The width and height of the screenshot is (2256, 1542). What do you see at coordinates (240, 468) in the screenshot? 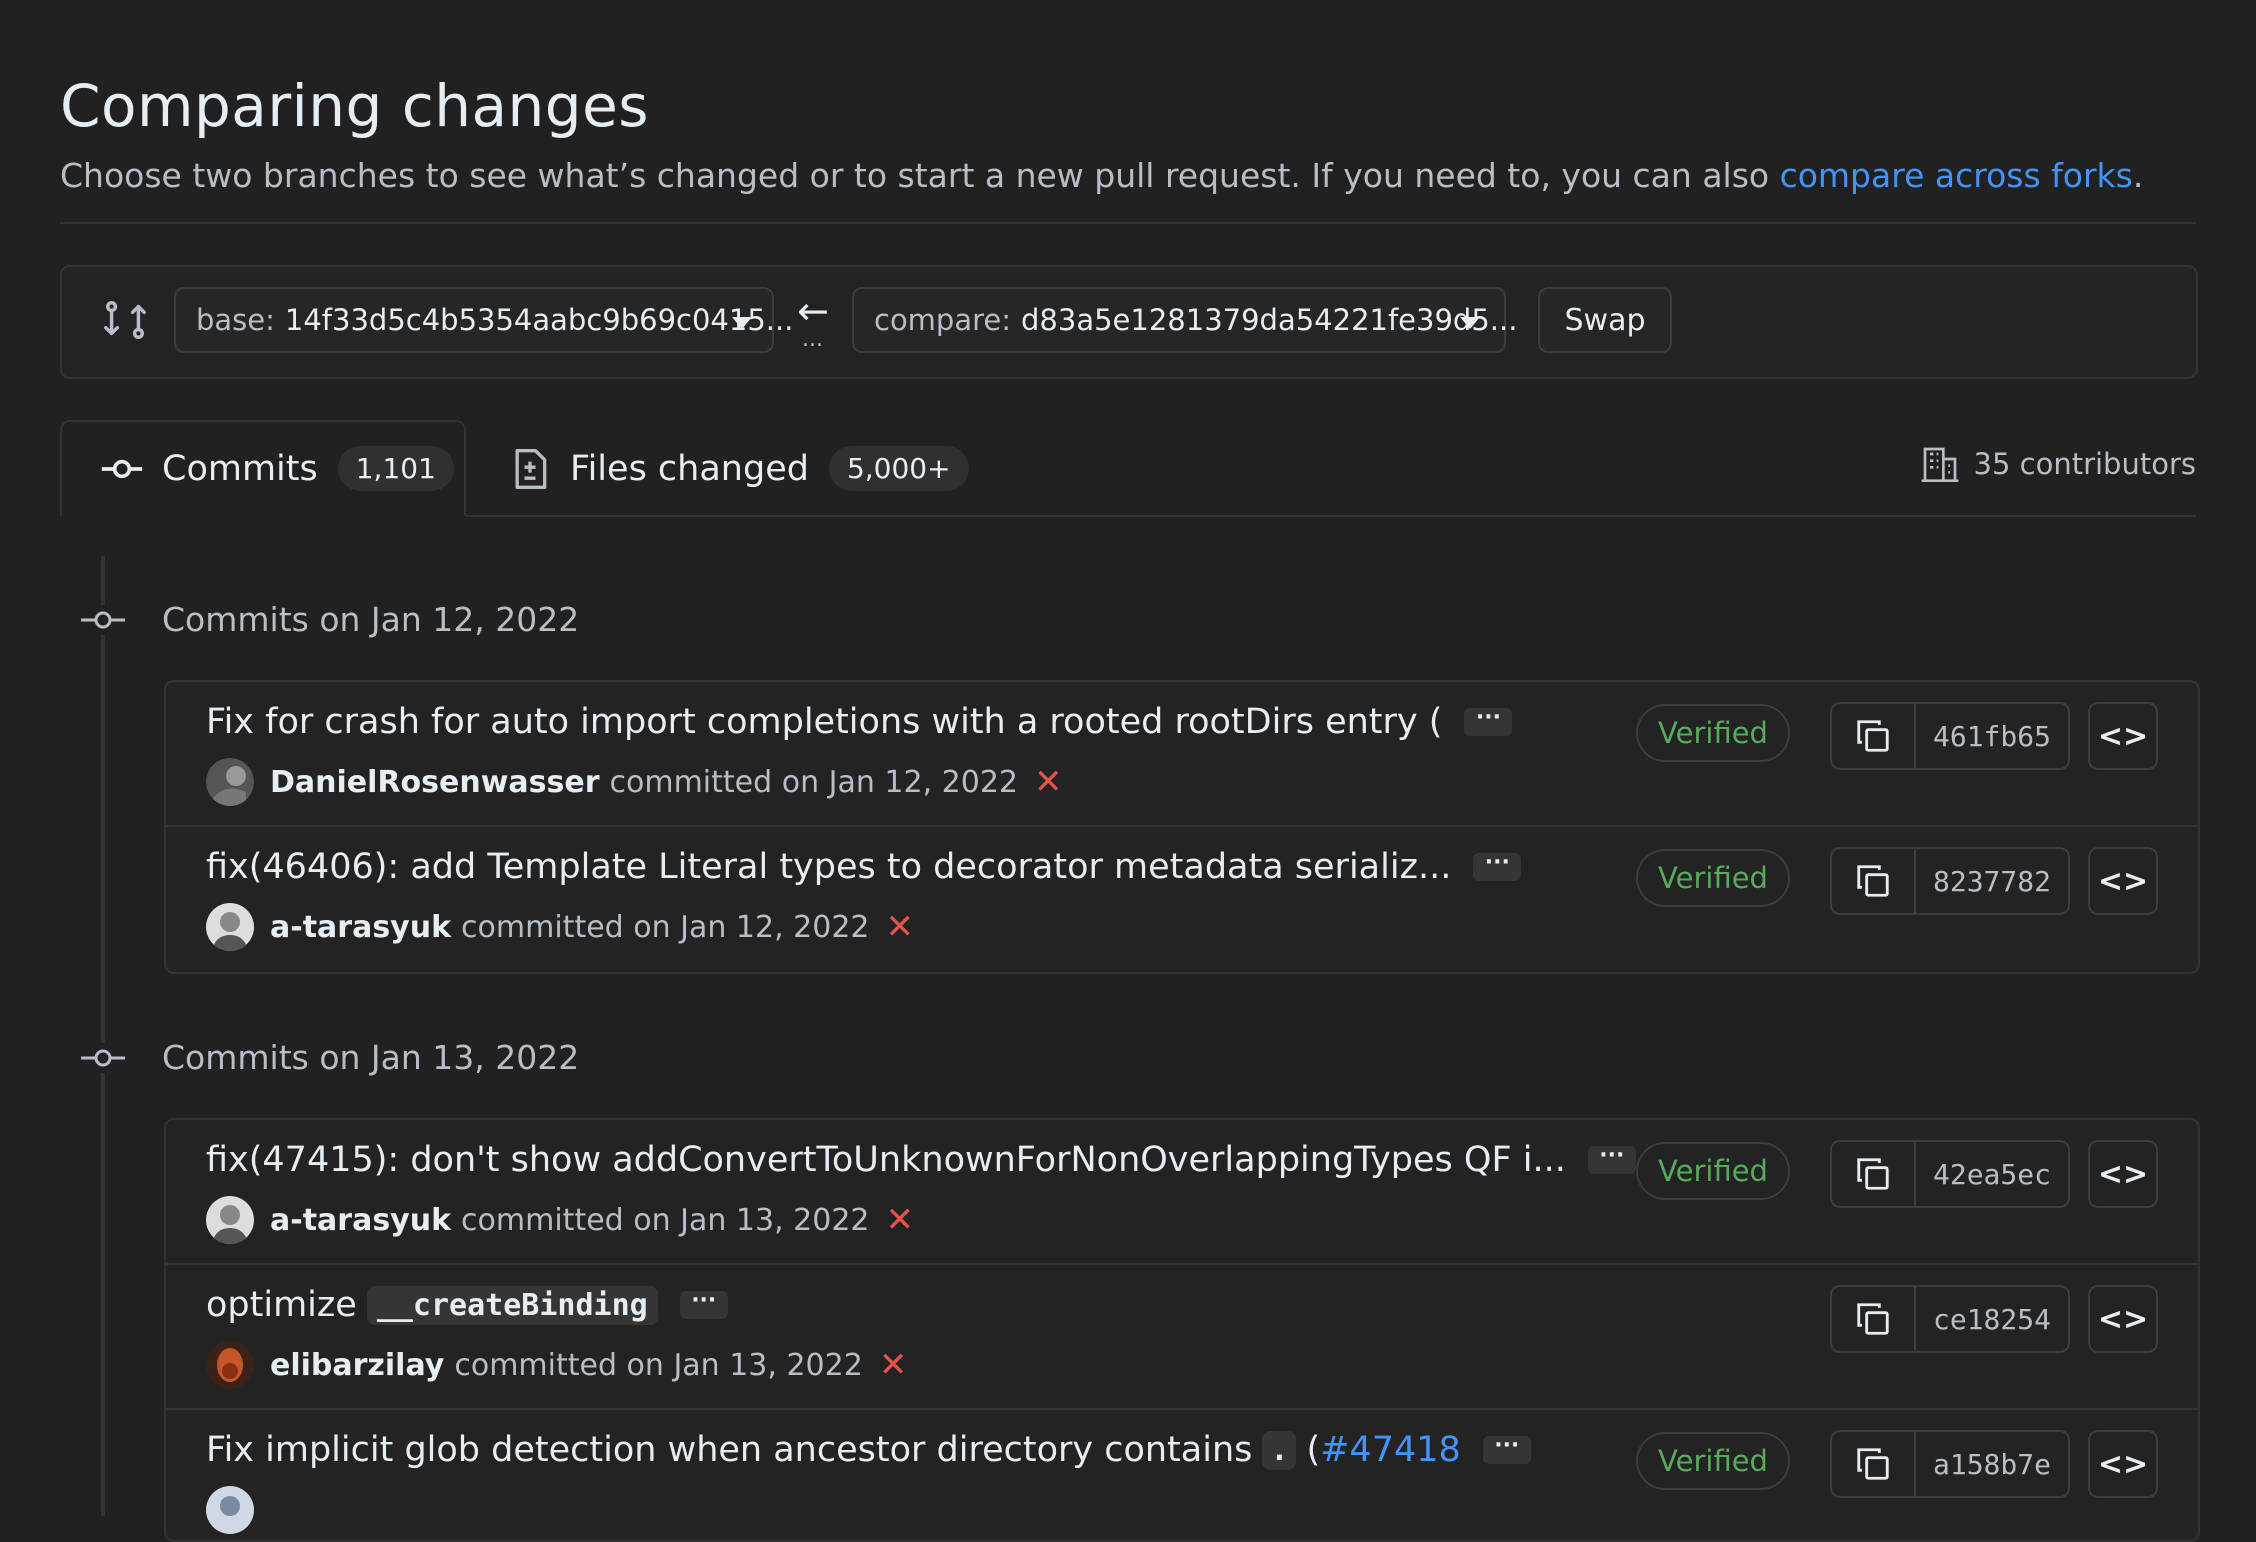
I see `tab-commits-label: Commits` at bounding box center [240, 468].